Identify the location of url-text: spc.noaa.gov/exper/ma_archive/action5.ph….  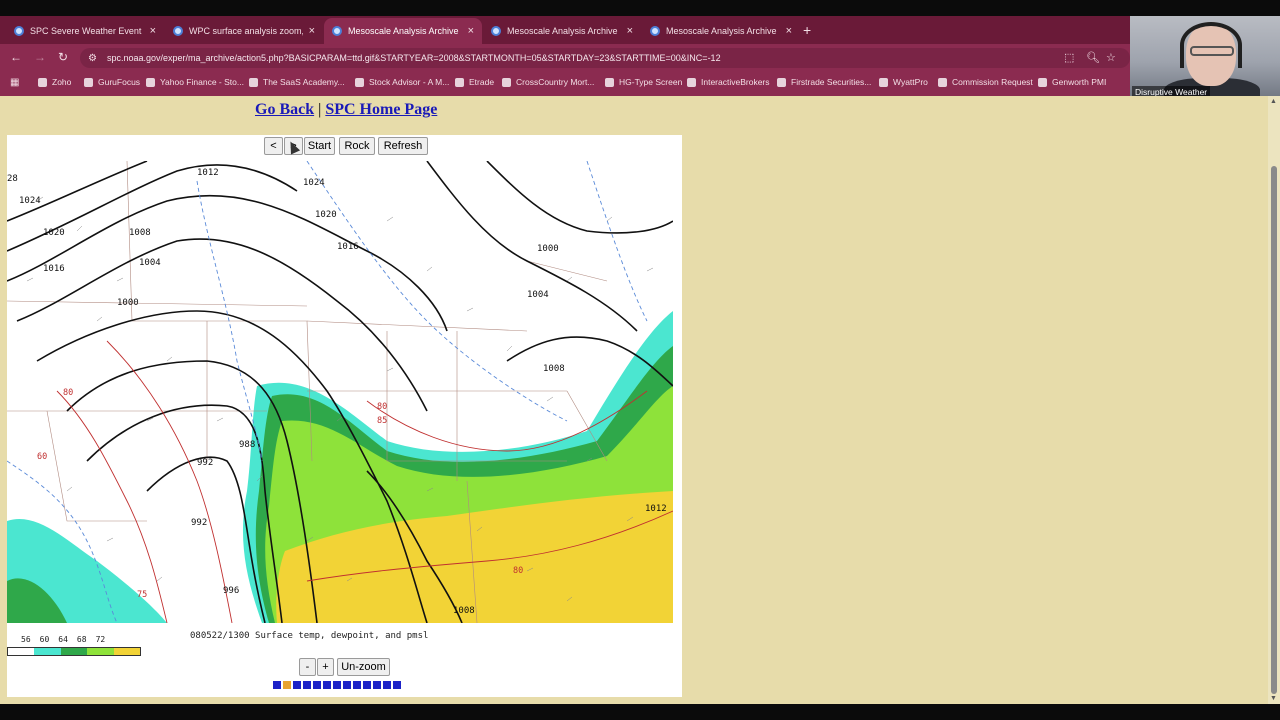
(414, 58).